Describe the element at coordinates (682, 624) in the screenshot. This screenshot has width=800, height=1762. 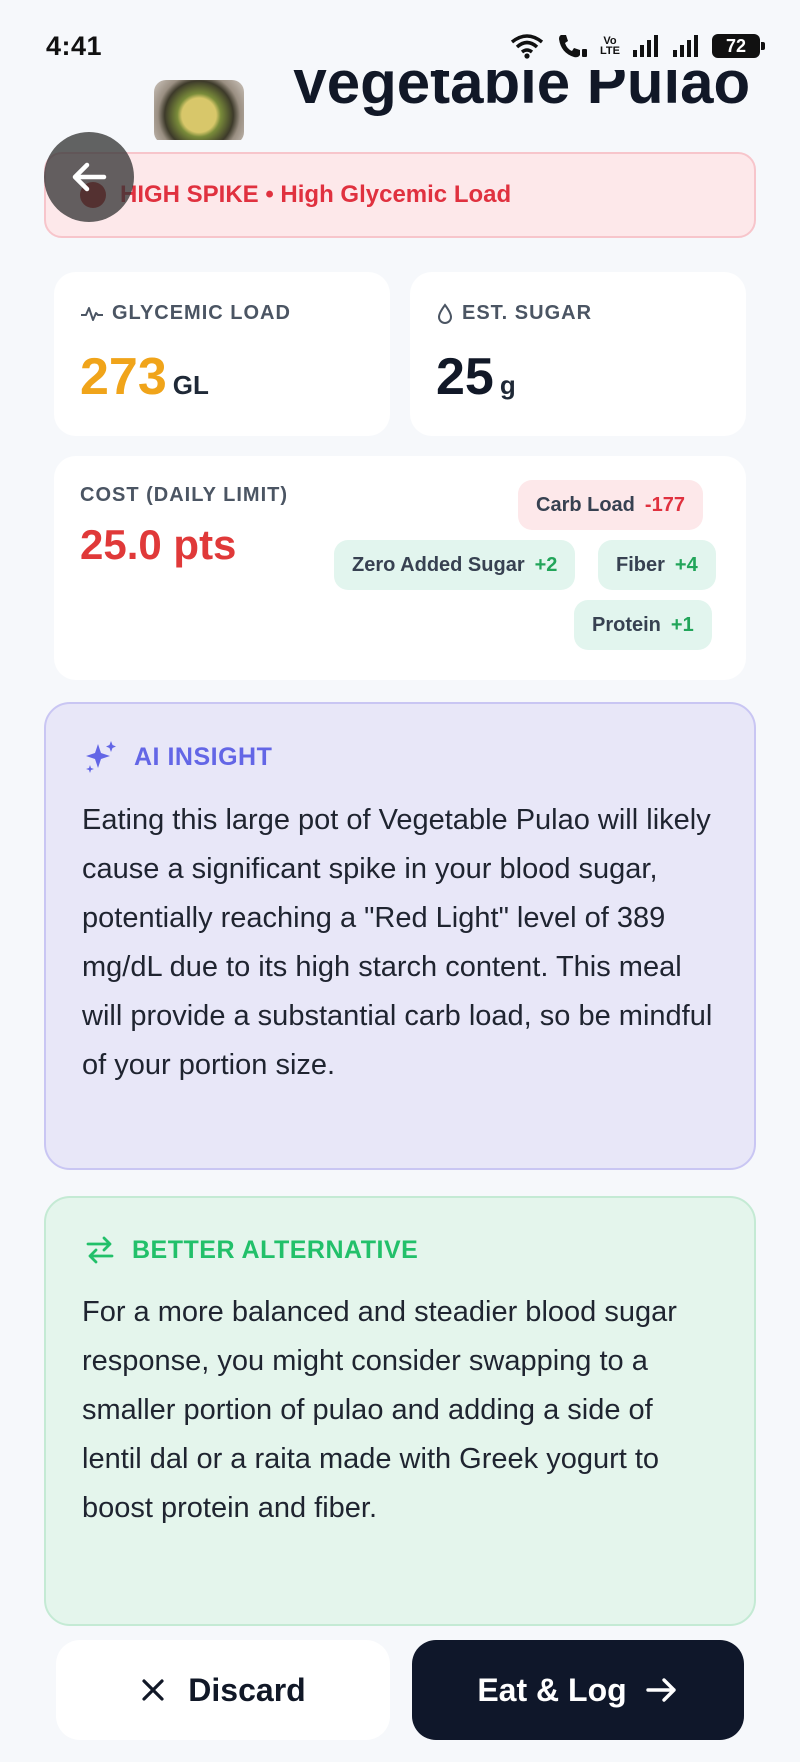
I see `chip-delta: +1` at that location.